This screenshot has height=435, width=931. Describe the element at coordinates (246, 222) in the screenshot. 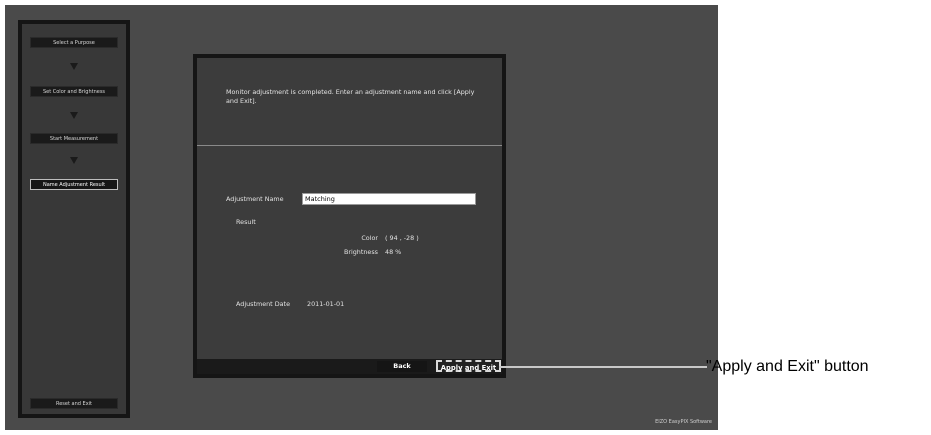

I see `result-label: Result` at that location.